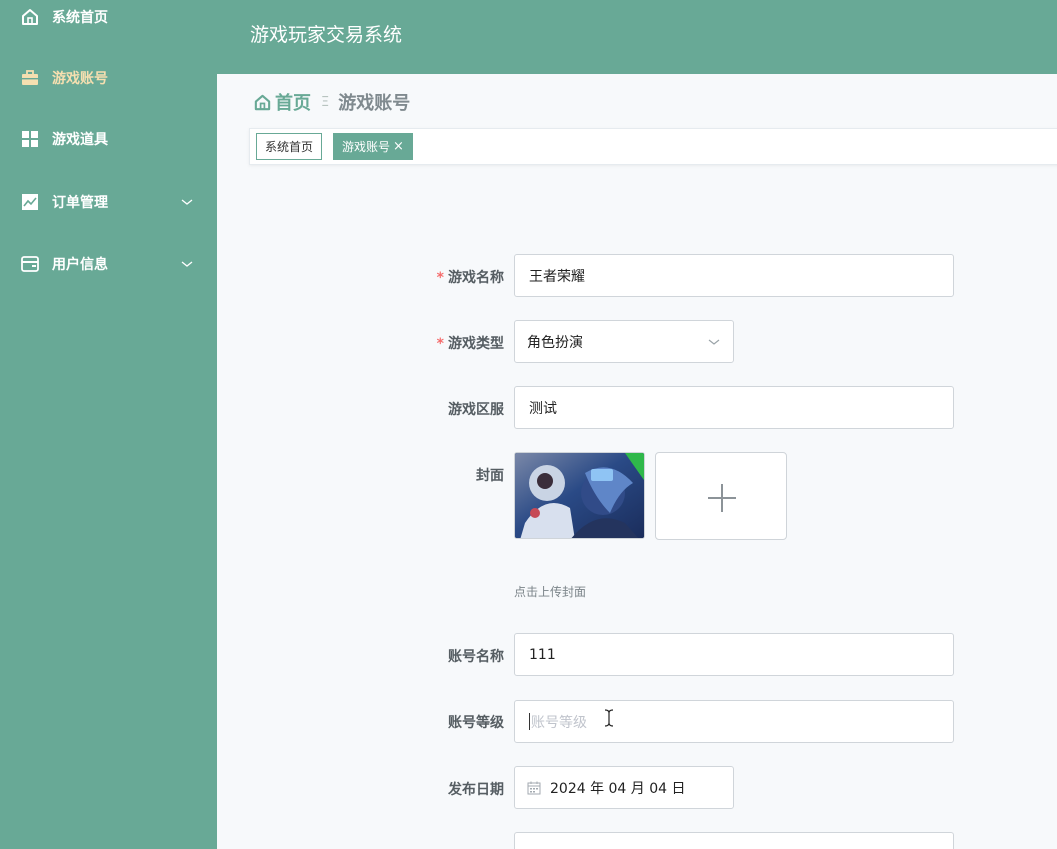 The height and width of the screenshot is (849, 1057). What do you see at coordinates (80, 203) in the screenshot?
I see `sidebar-item-label: 订单管理` at bounding box center [80, 203].